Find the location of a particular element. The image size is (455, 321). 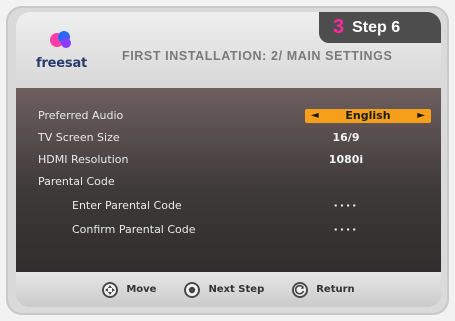

hdmi-resolution-label: HDMI Resolution is located at coordinates (83, 159).